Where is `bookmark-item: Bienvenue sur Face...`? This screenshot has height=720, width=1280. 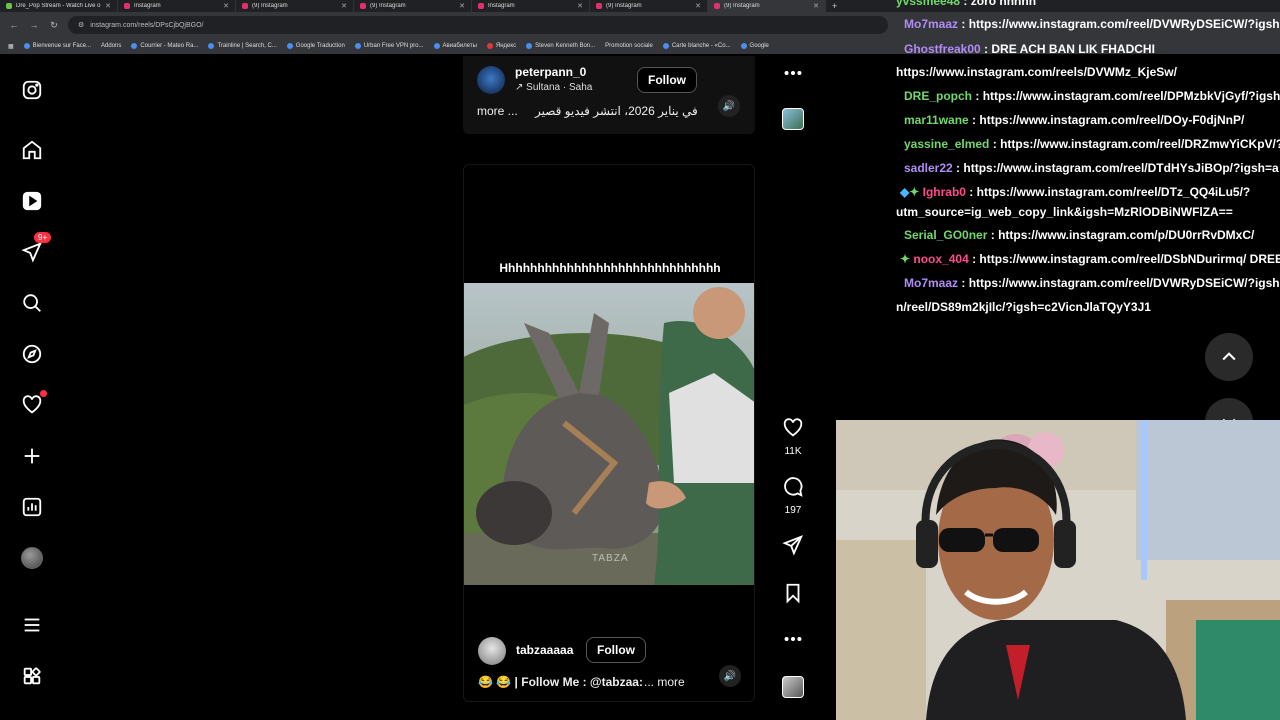 bookmark-item: Bienvenue sur Face... is located at coordinates (57, 46).